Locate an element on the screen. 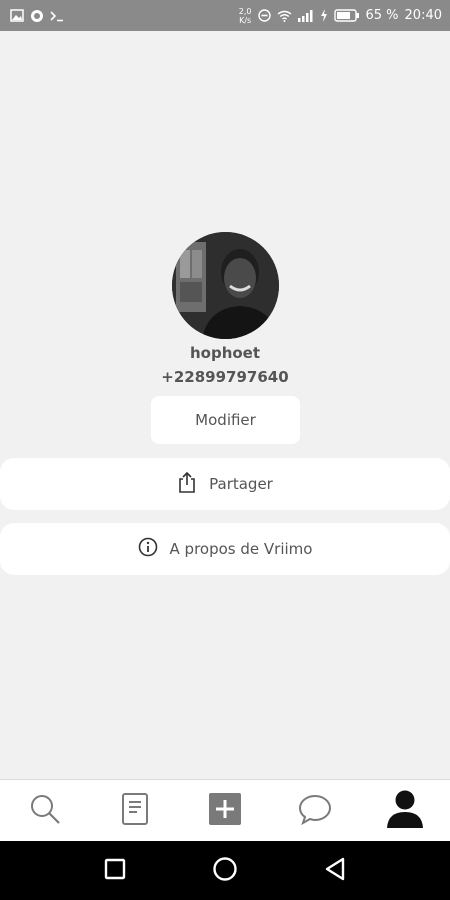  status-bar: 2,0 K/s 65 % 20:40 is located at coordinates (225, 15).